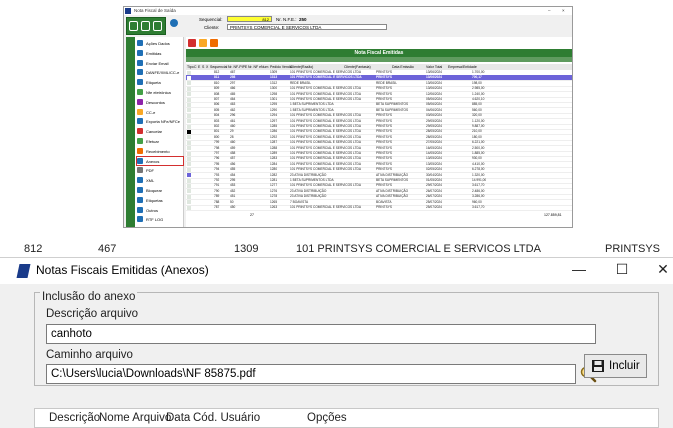 This screenshot has width=673, height=428. What do you see at coordinates (274, 104) in the screenshot?
I see `cell-ped: 1295` at bounding box center [274, 104].